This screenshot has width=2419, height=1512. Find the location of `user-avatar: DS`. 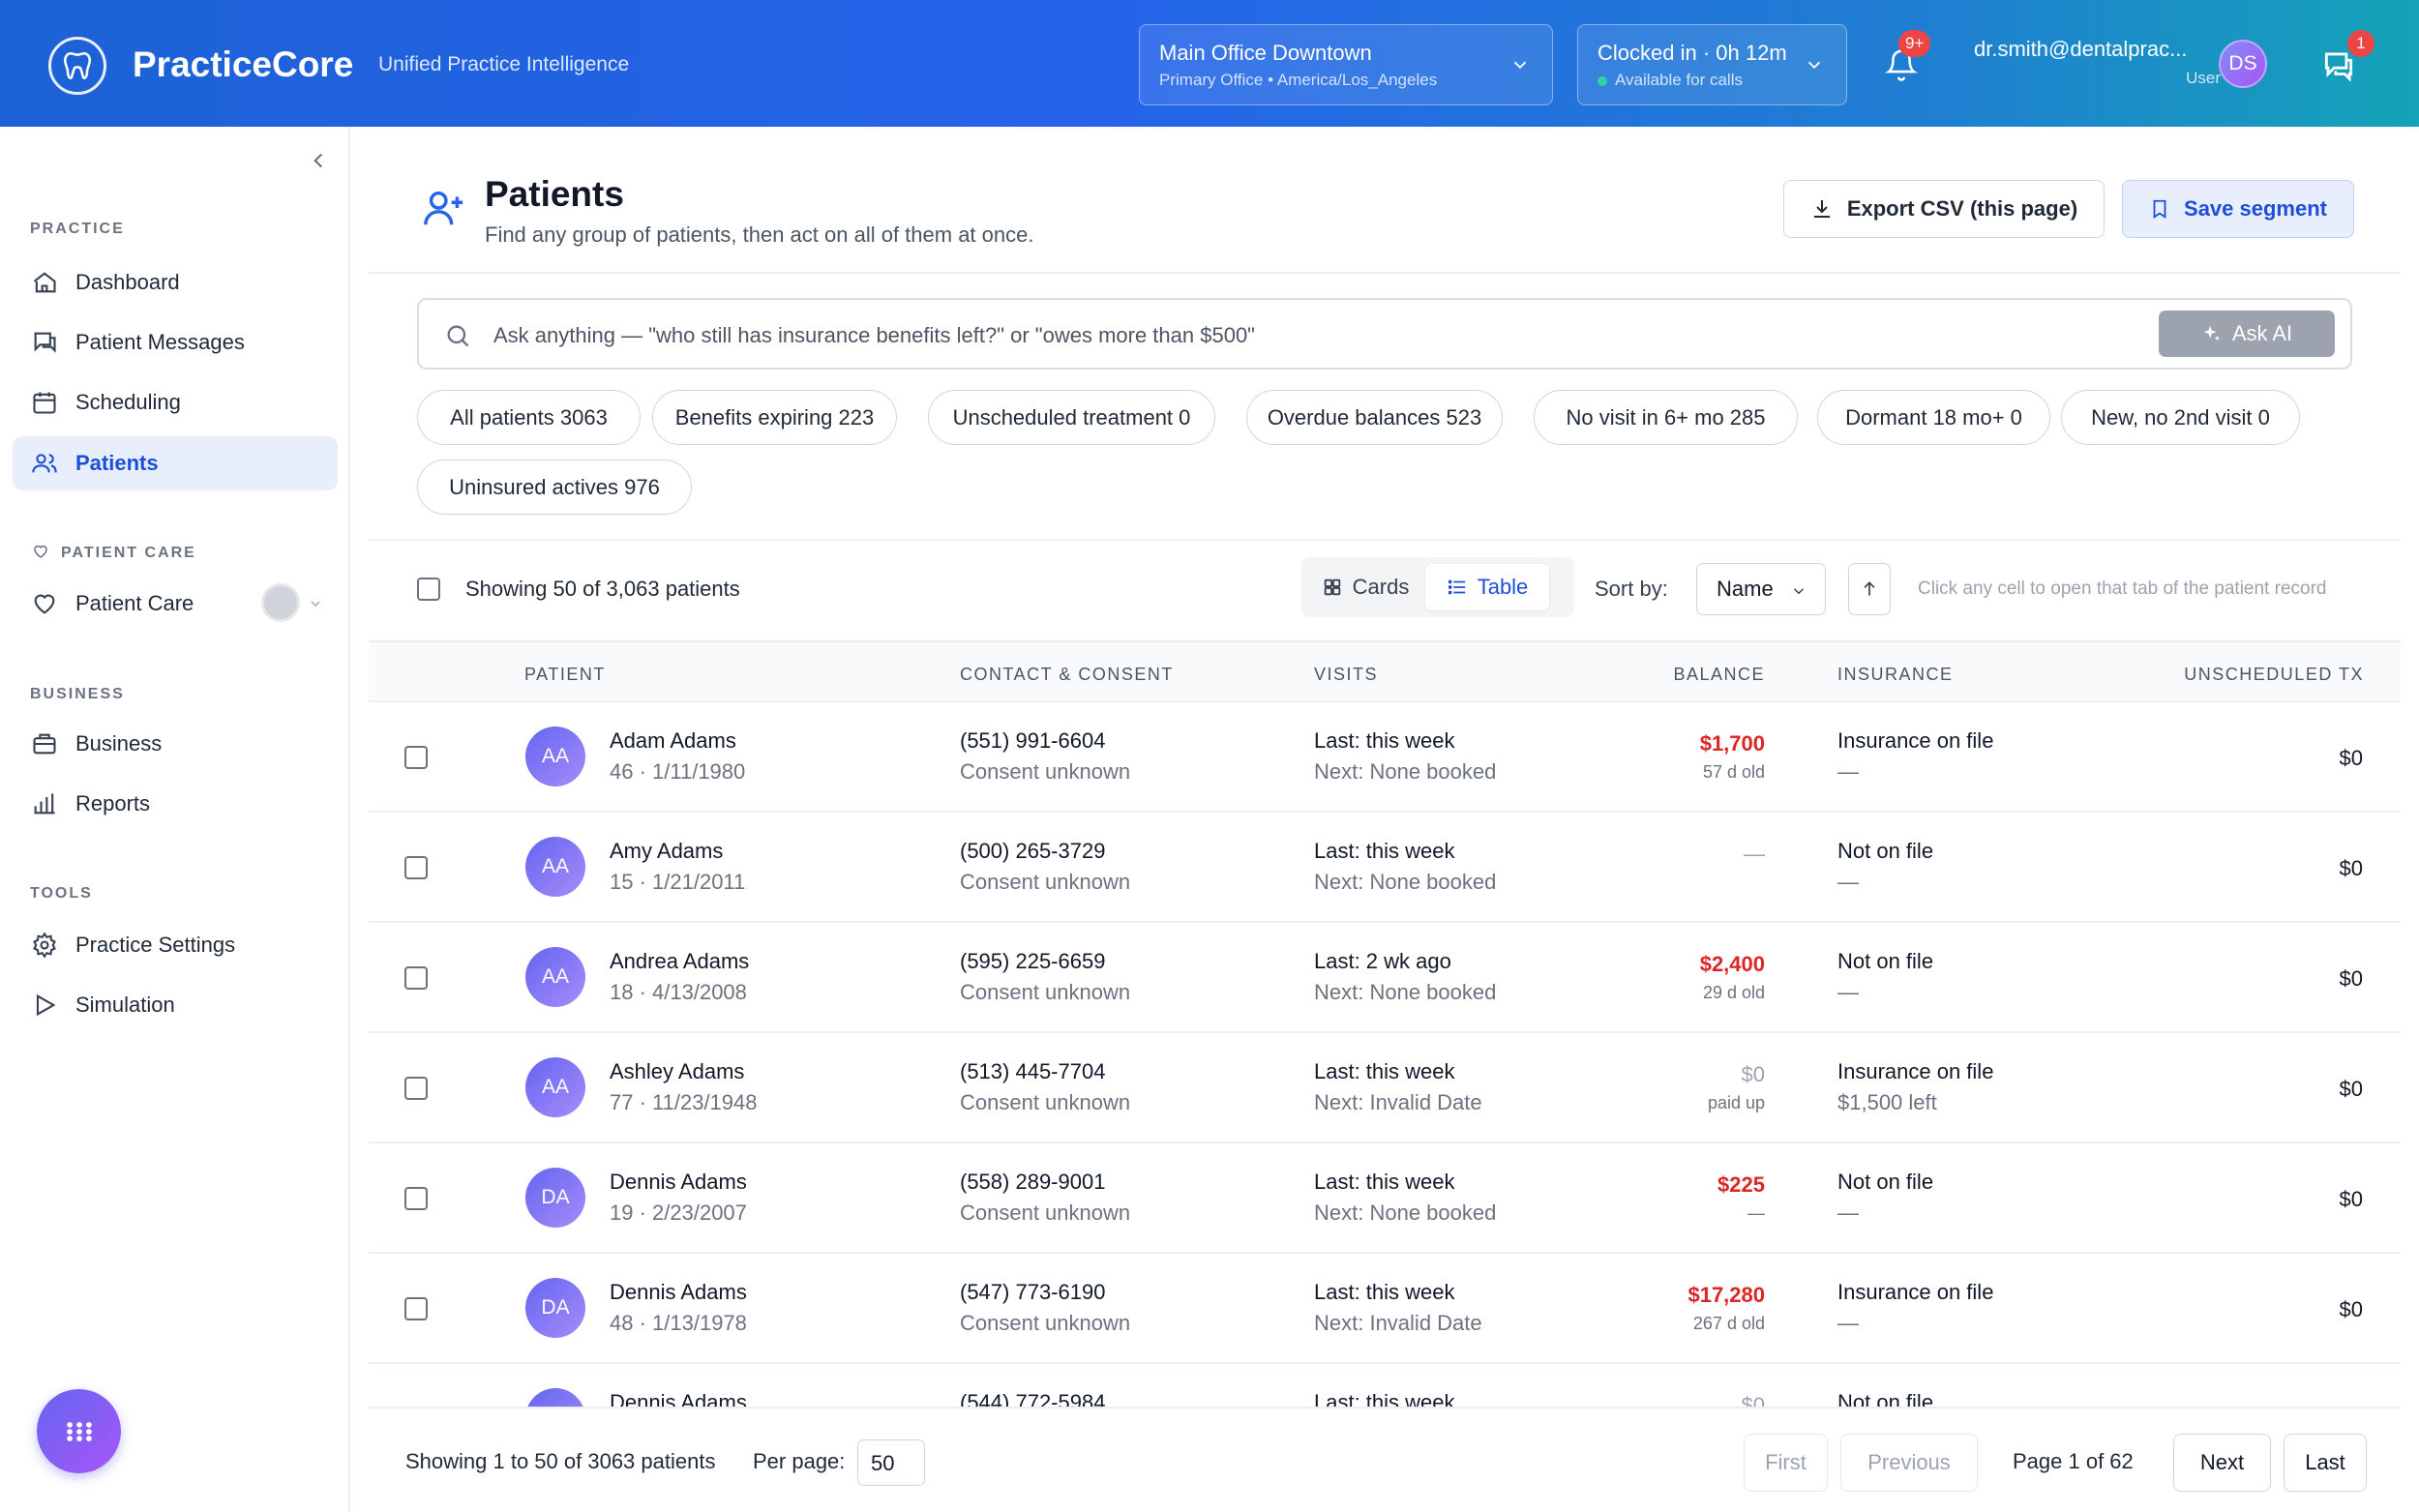

user-avatar: DS is located at coordinates (2243, 64).